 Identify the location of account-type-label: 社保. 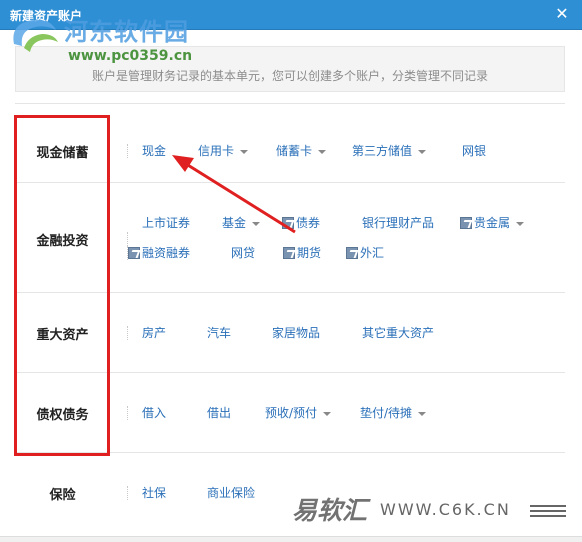
(154, 493).